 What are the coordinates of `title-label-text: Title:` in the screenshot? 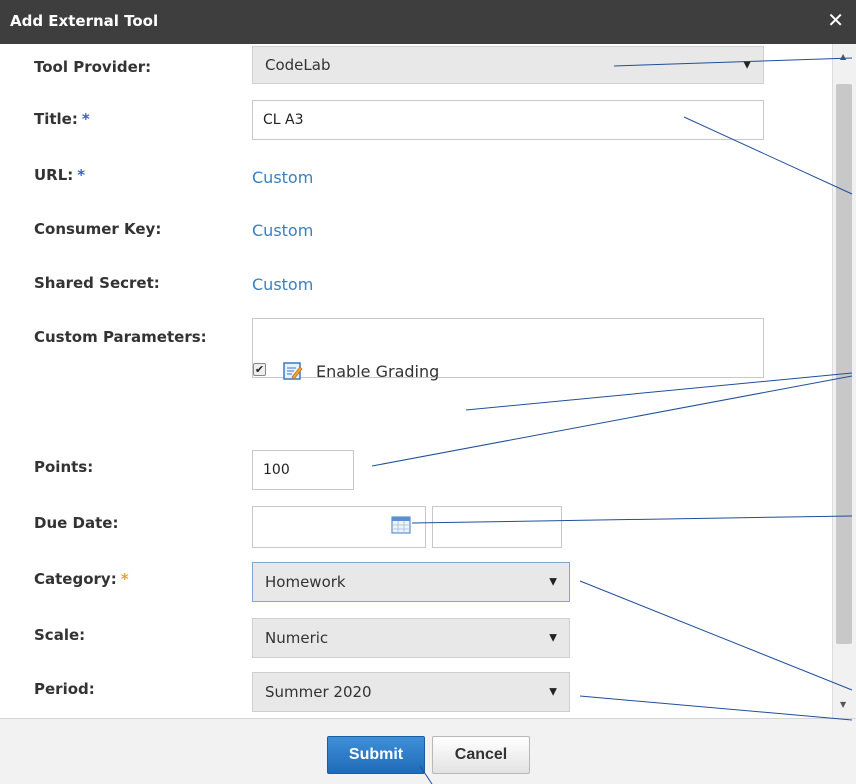 It's located at (56, 119).